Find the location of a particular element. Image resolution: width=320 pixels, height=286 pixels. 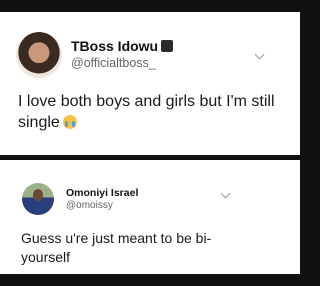

crying-face-icon is located at coordinates (69, 122).